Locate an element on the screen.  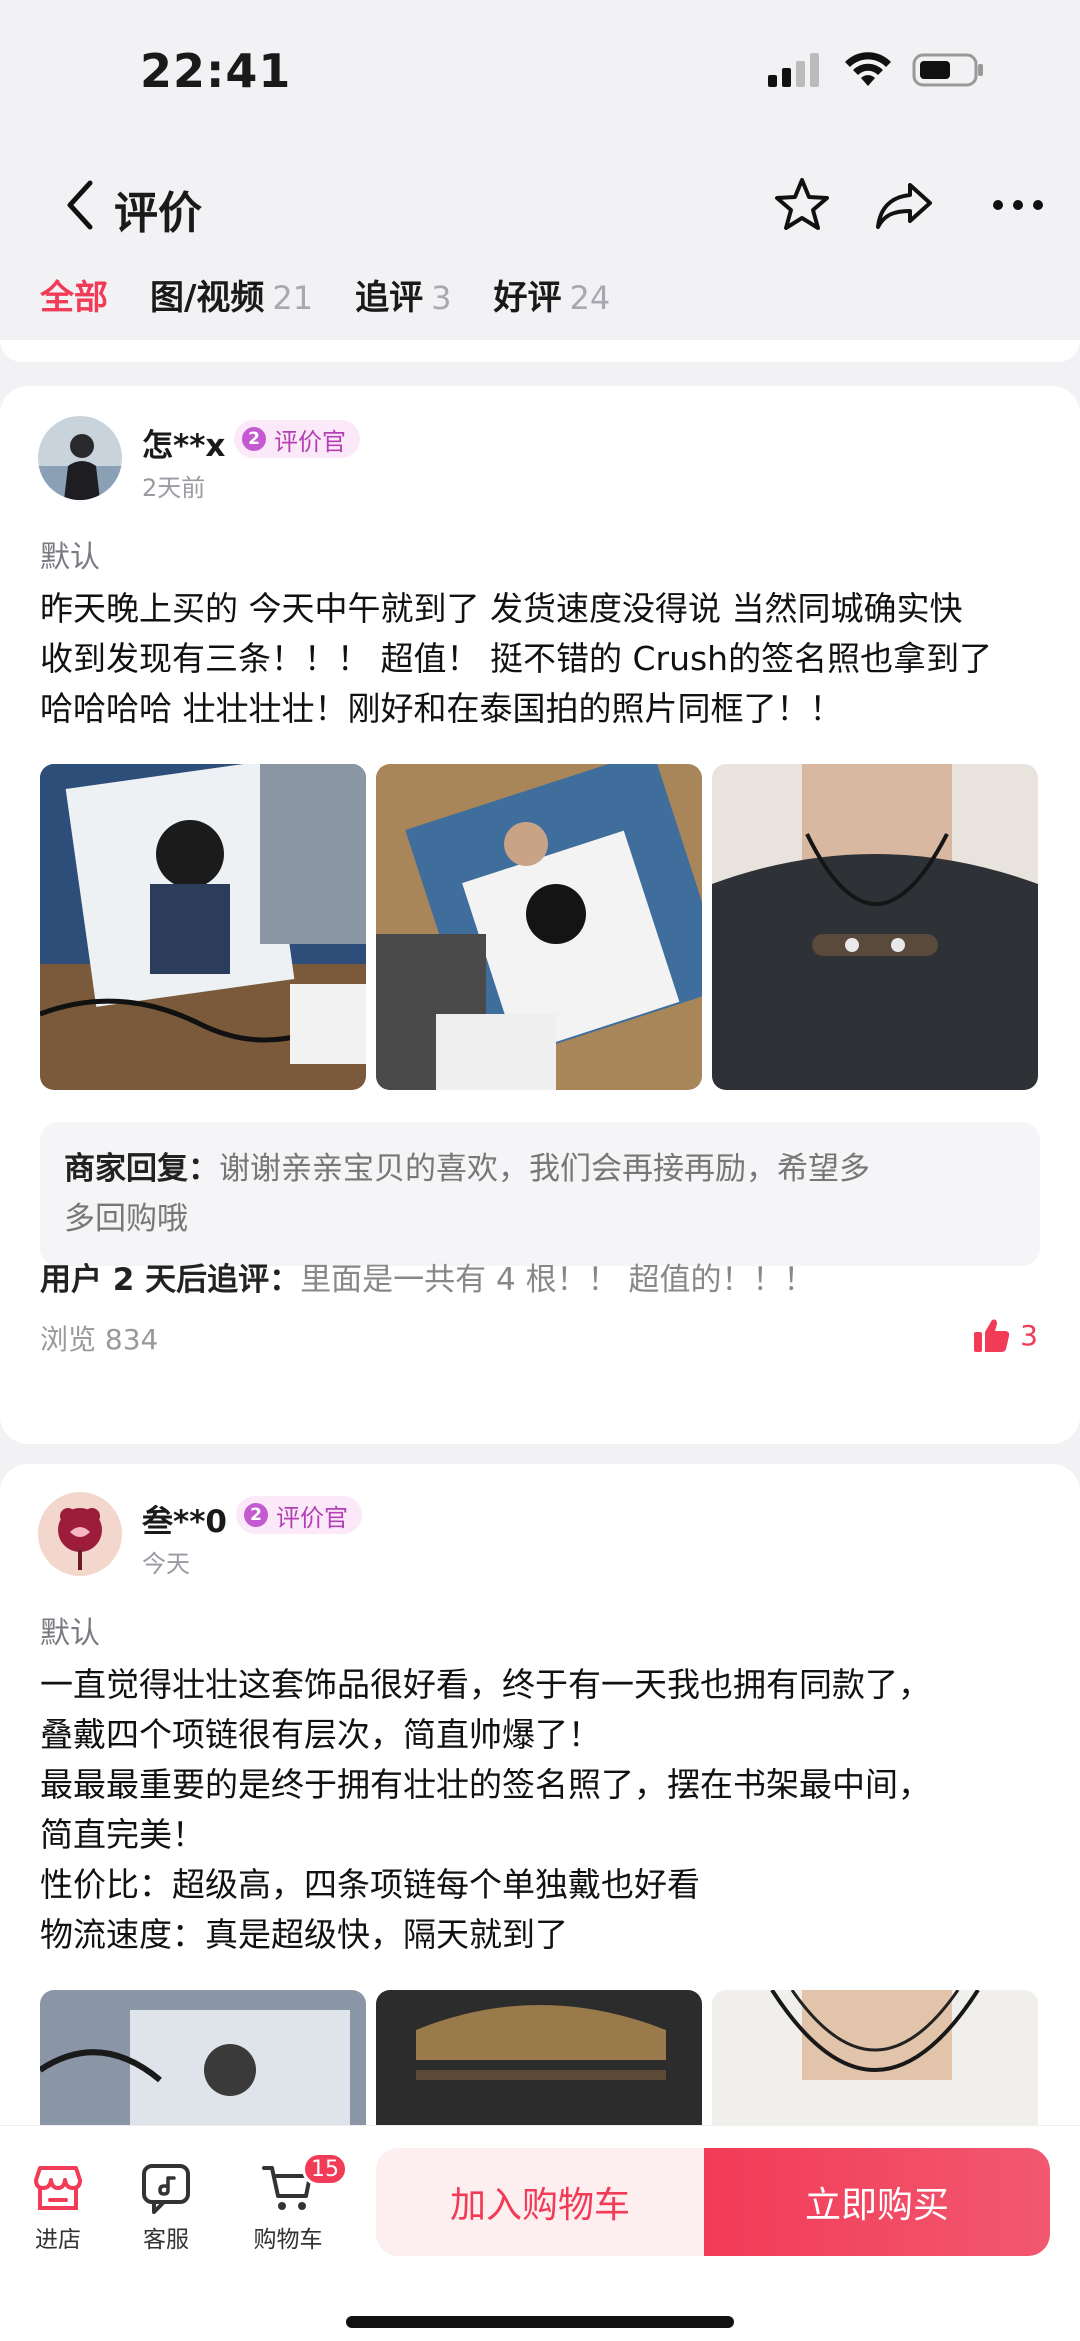
store-icon is located at coordinates (58, 2188).